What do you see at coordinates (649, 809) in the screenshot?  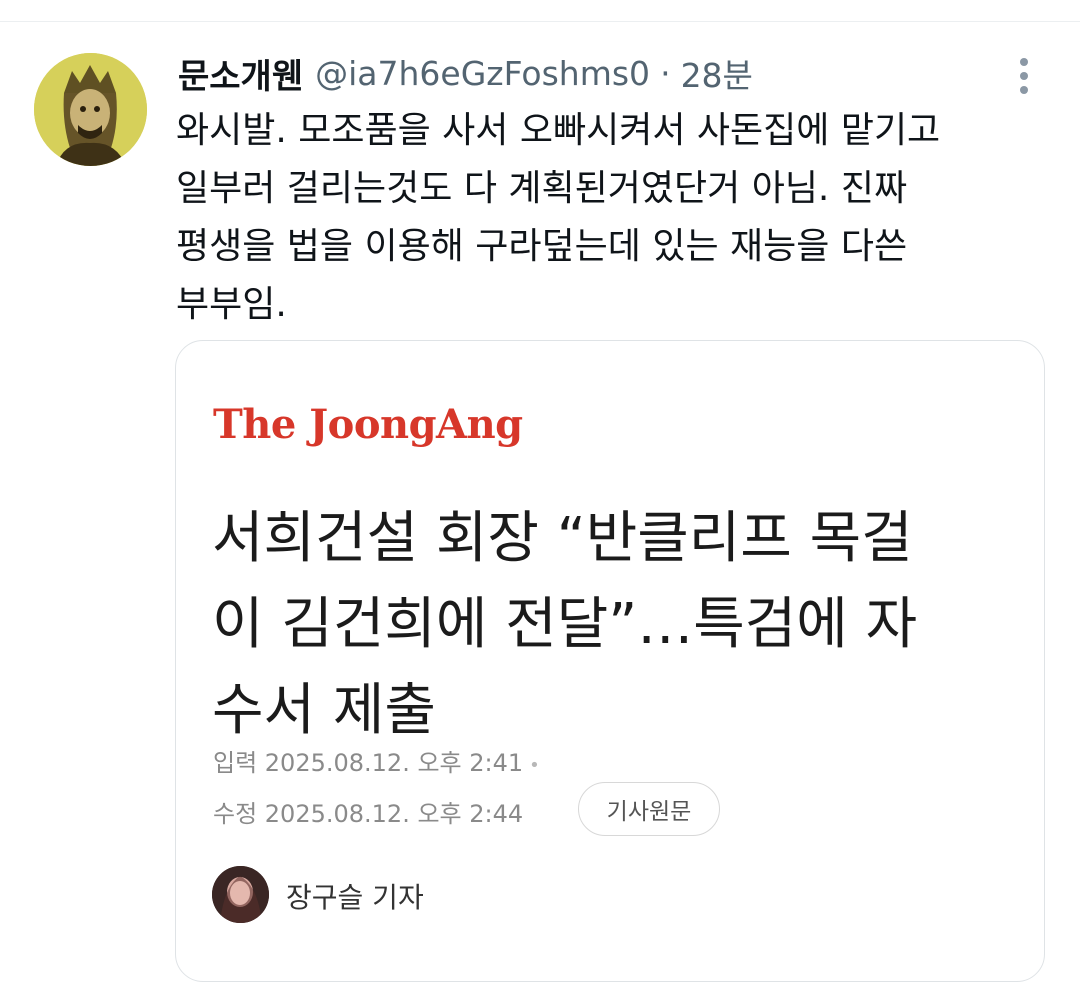 I see `original-article-button: 기사원문` at bounding box center [649, 809].